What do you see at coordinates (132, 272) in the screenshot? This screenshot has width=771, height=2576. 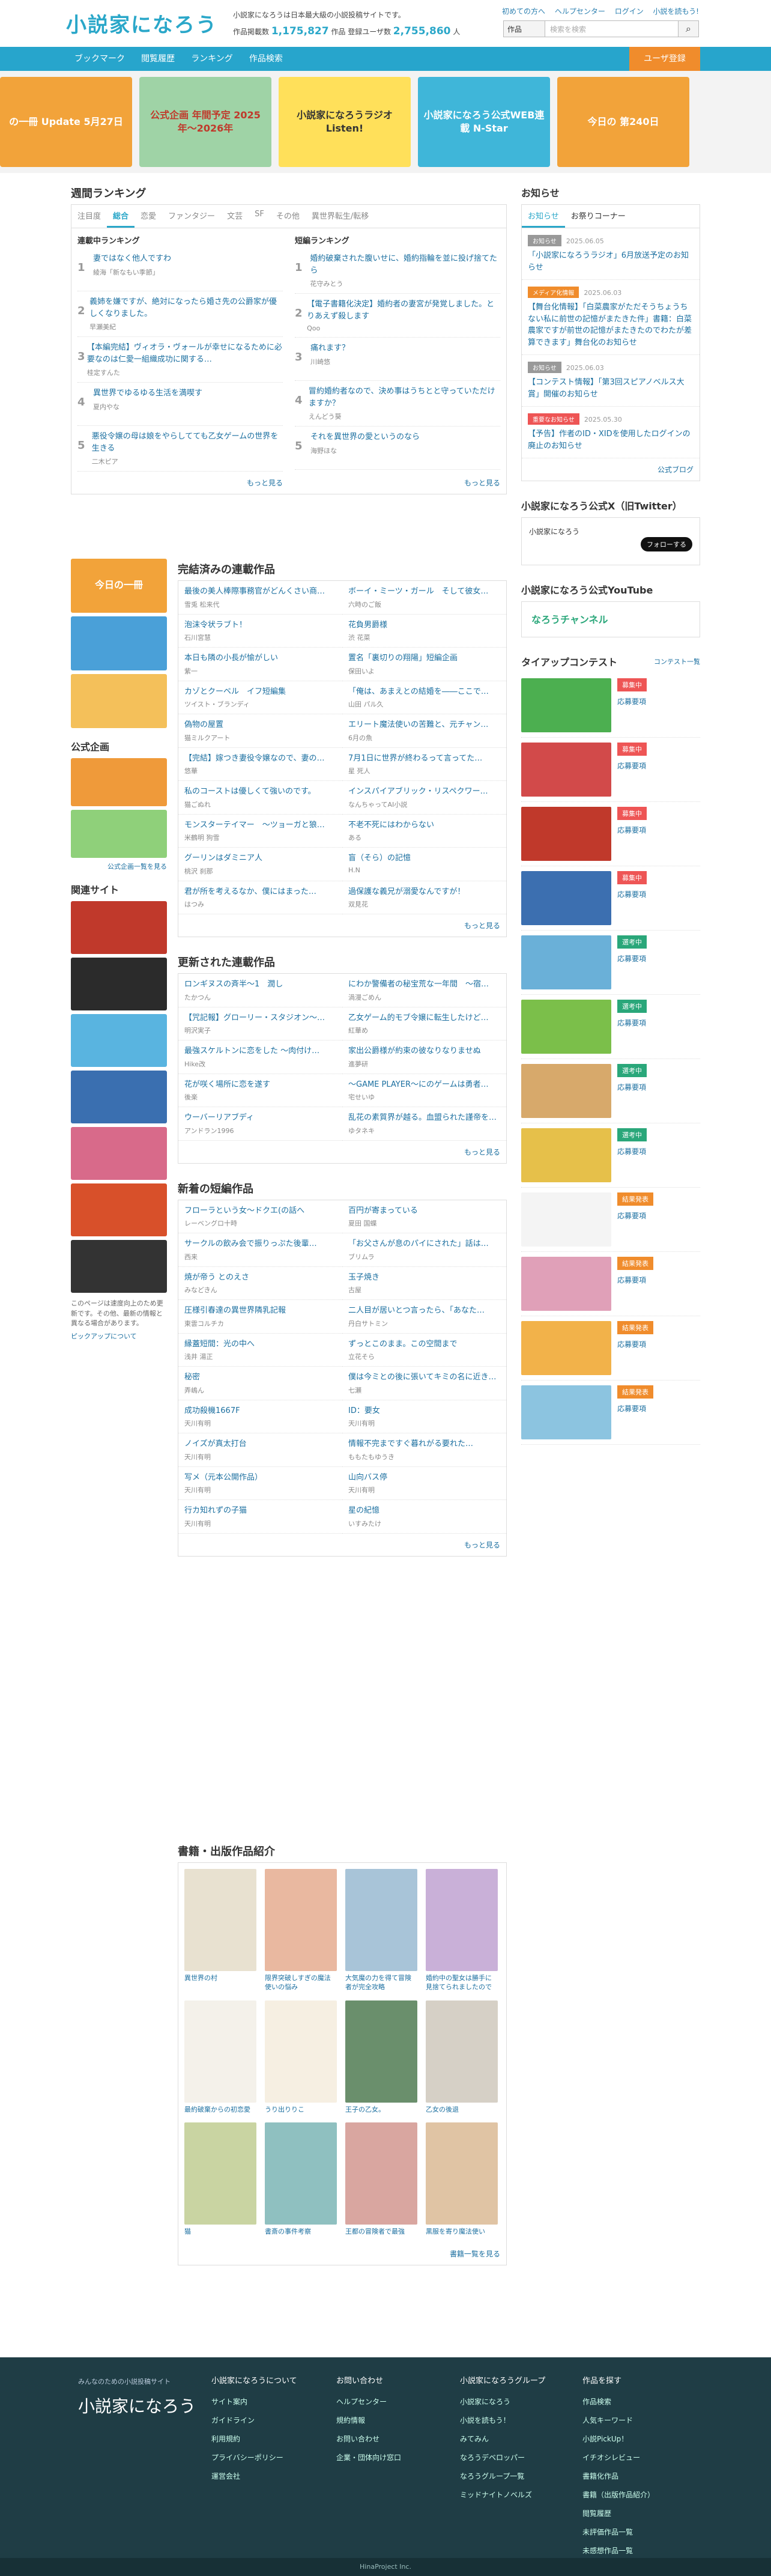 I see `rank-item-author: 綾海「新なもい季節」` at bounding box center [132, 272].